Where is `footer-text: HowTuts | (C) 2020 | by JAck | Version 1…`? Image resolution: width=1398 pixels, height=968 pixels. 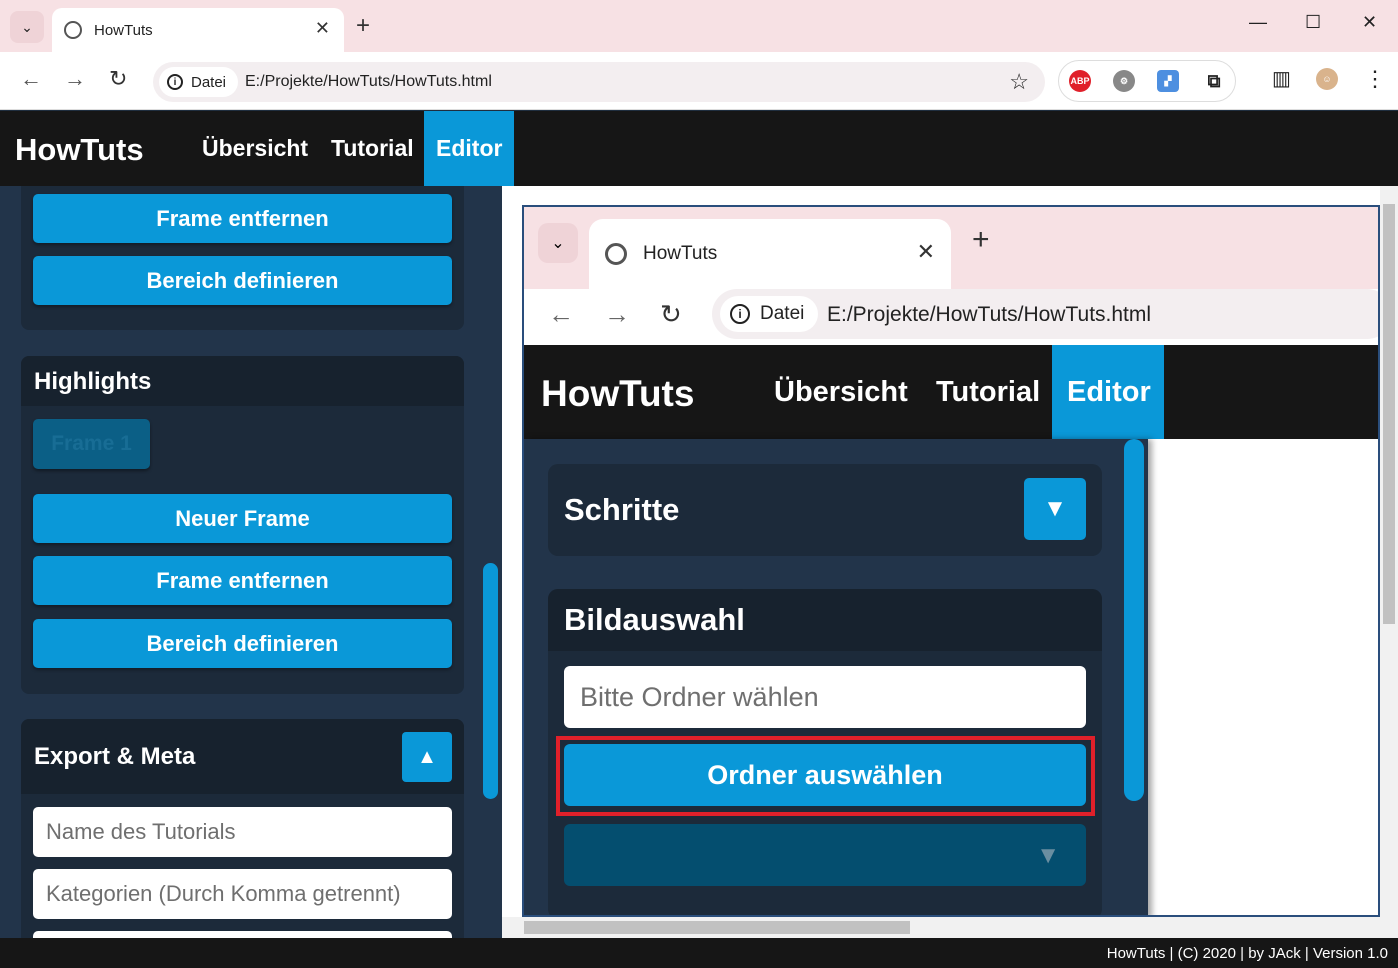
footer-text: HowTuts | (C) 2020 | by JAck | Version 1… is located at coordinates (1247, 953).